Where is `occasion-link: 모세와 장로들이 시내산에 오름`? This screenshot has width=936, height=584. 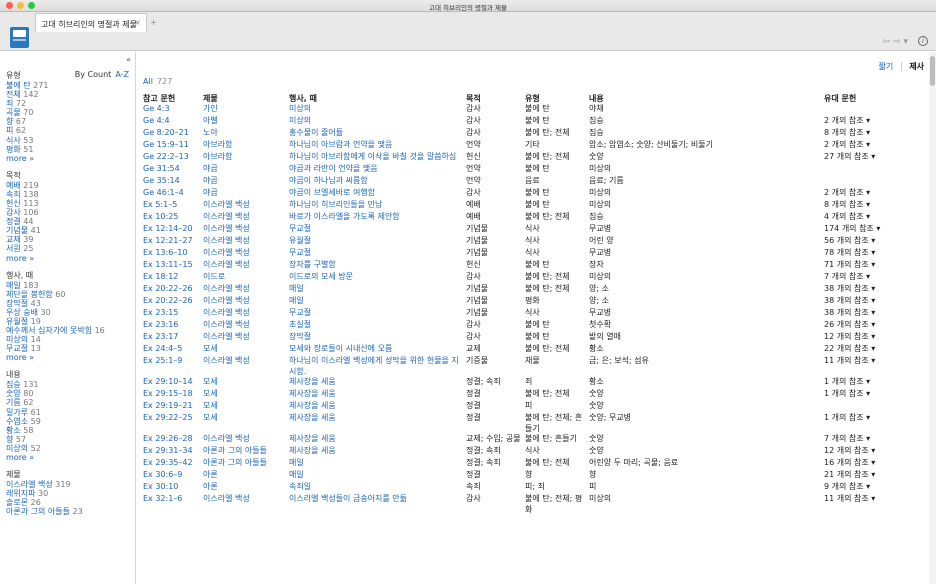 occasion-link: 모세와 장로들이 시내산에 오름 is located at coordinates (377, 350).